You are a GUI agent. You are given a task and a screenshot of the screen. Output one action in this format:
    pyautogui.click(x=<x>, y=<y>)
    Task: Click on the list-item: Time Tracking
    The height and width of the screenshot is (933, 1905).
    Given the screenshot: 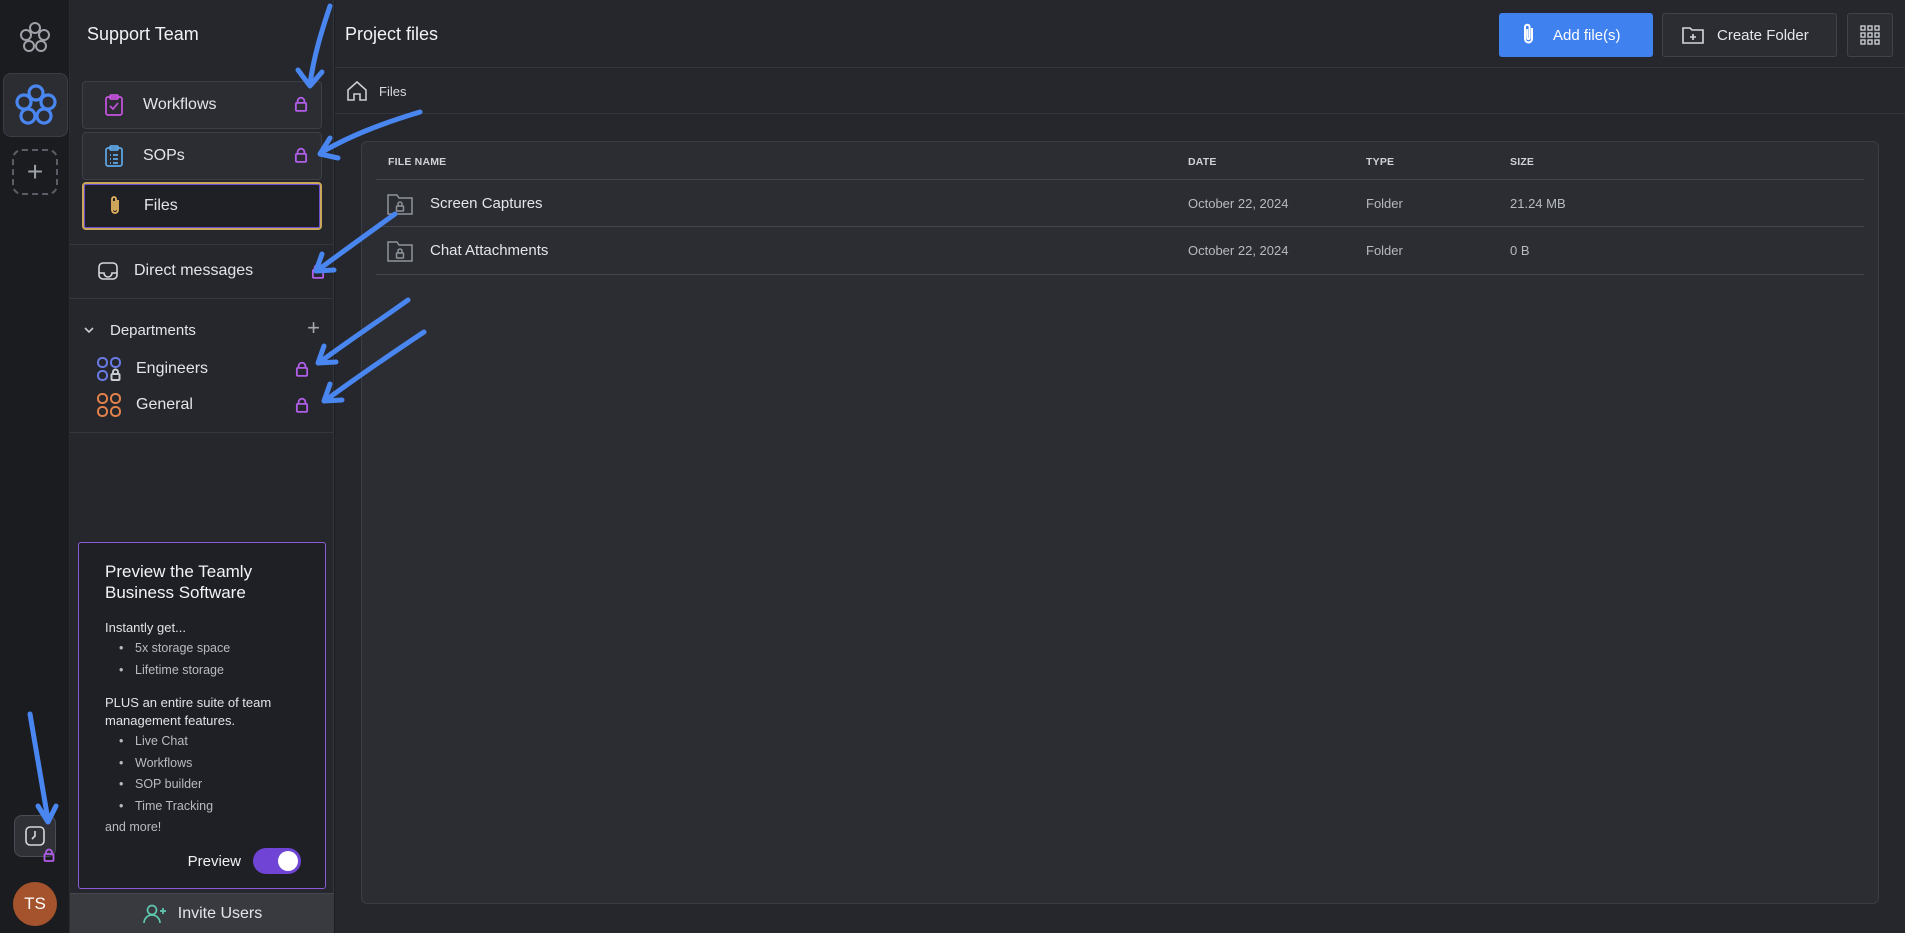 What is the action you would take?
    pyautogui.click(x=205, y=810)
    